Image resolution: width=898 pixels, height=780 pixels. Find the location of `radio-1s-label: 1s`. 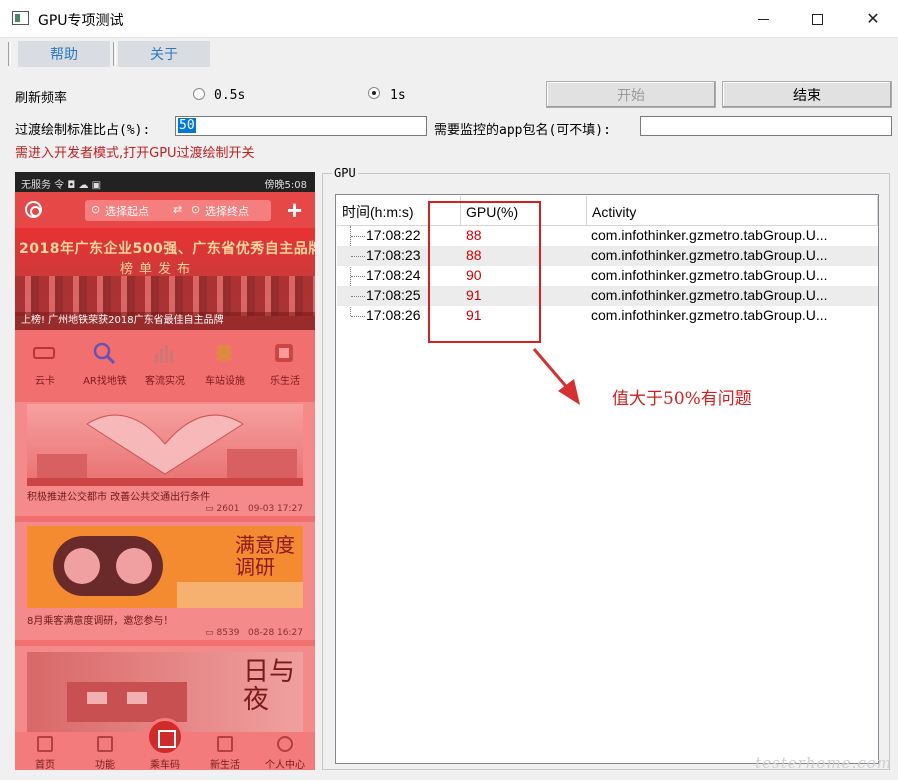

radio-1s-label: 1s is located at coordinates (398, 95).